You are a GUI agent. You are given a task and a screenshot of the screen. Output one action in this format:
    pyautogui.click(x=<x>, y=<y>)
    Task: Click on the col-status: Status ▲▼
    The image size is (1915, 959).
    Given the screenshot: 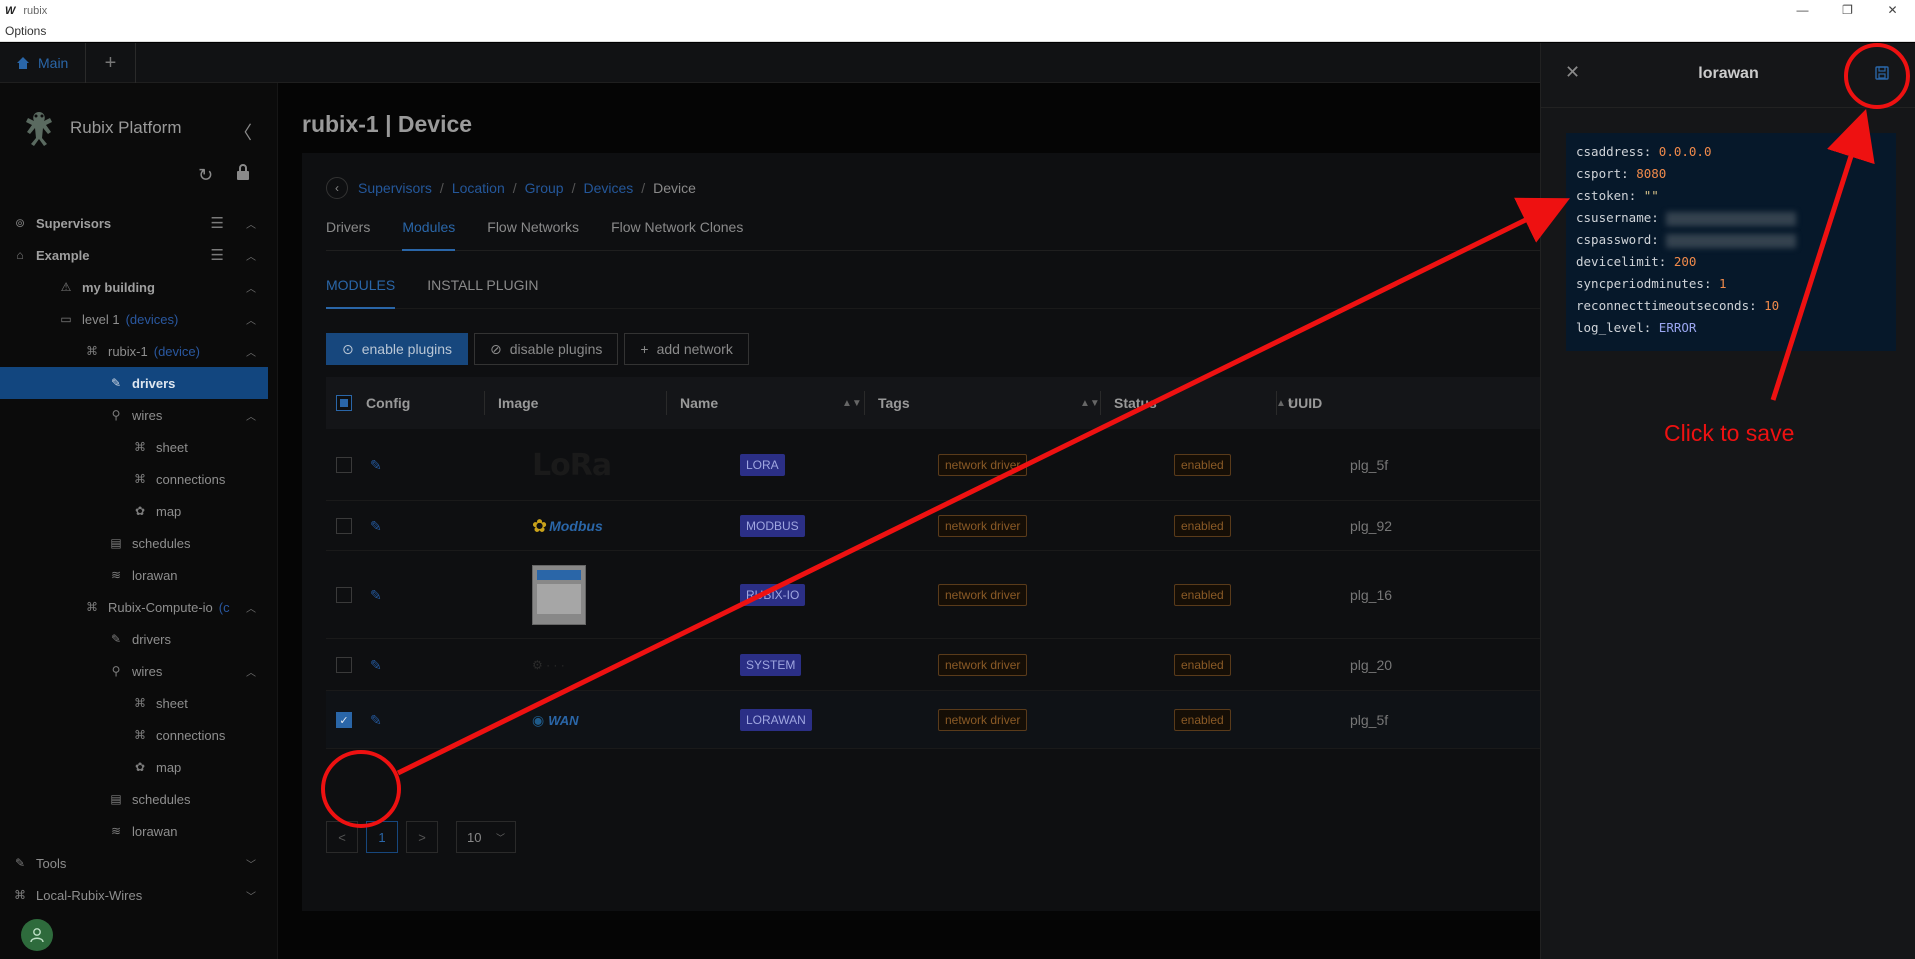 What is the action you would take?
    pyautogui.click(x=1205, y=403)
    